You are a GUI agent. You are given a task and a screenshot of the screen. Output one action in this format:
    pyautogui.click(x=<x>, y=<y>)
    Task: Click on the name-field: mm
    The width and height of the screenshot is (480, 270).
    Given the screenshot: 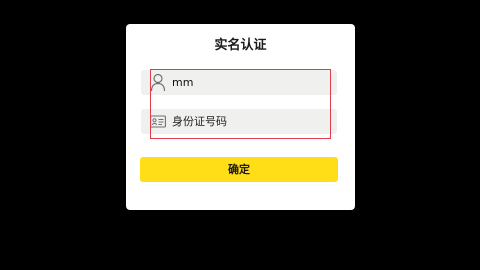 What is the action you would take?
    pyautogui.click(x=239, y=82)
    